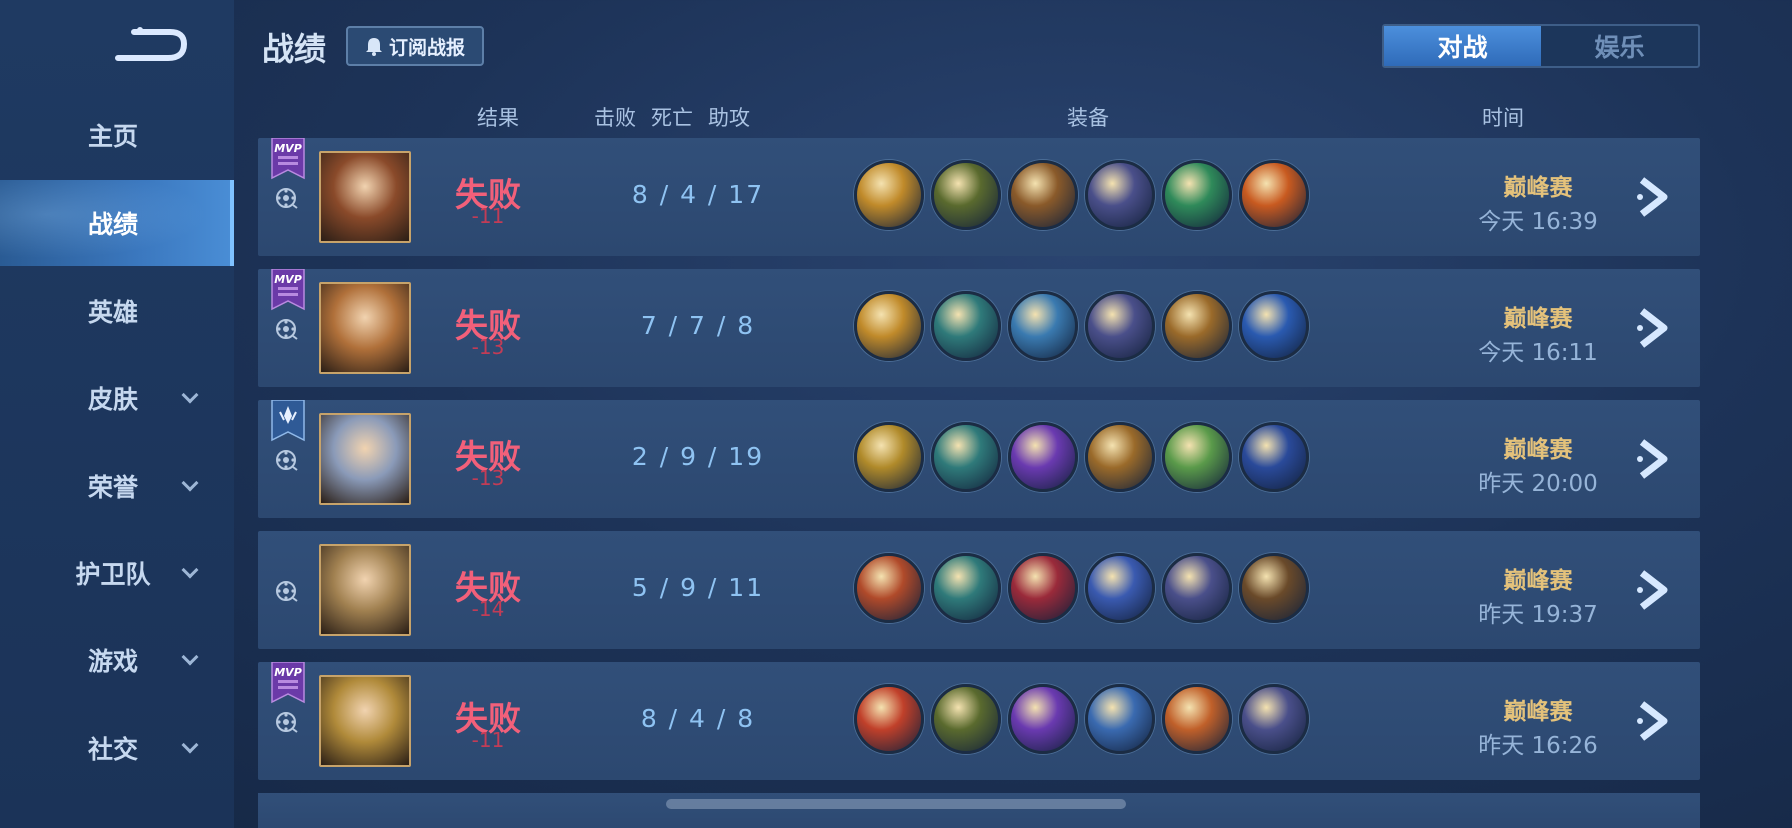 This screenshot has height=828, width=1792. I want to click on match-time: 昨天 19:37, so click(1538, 615).